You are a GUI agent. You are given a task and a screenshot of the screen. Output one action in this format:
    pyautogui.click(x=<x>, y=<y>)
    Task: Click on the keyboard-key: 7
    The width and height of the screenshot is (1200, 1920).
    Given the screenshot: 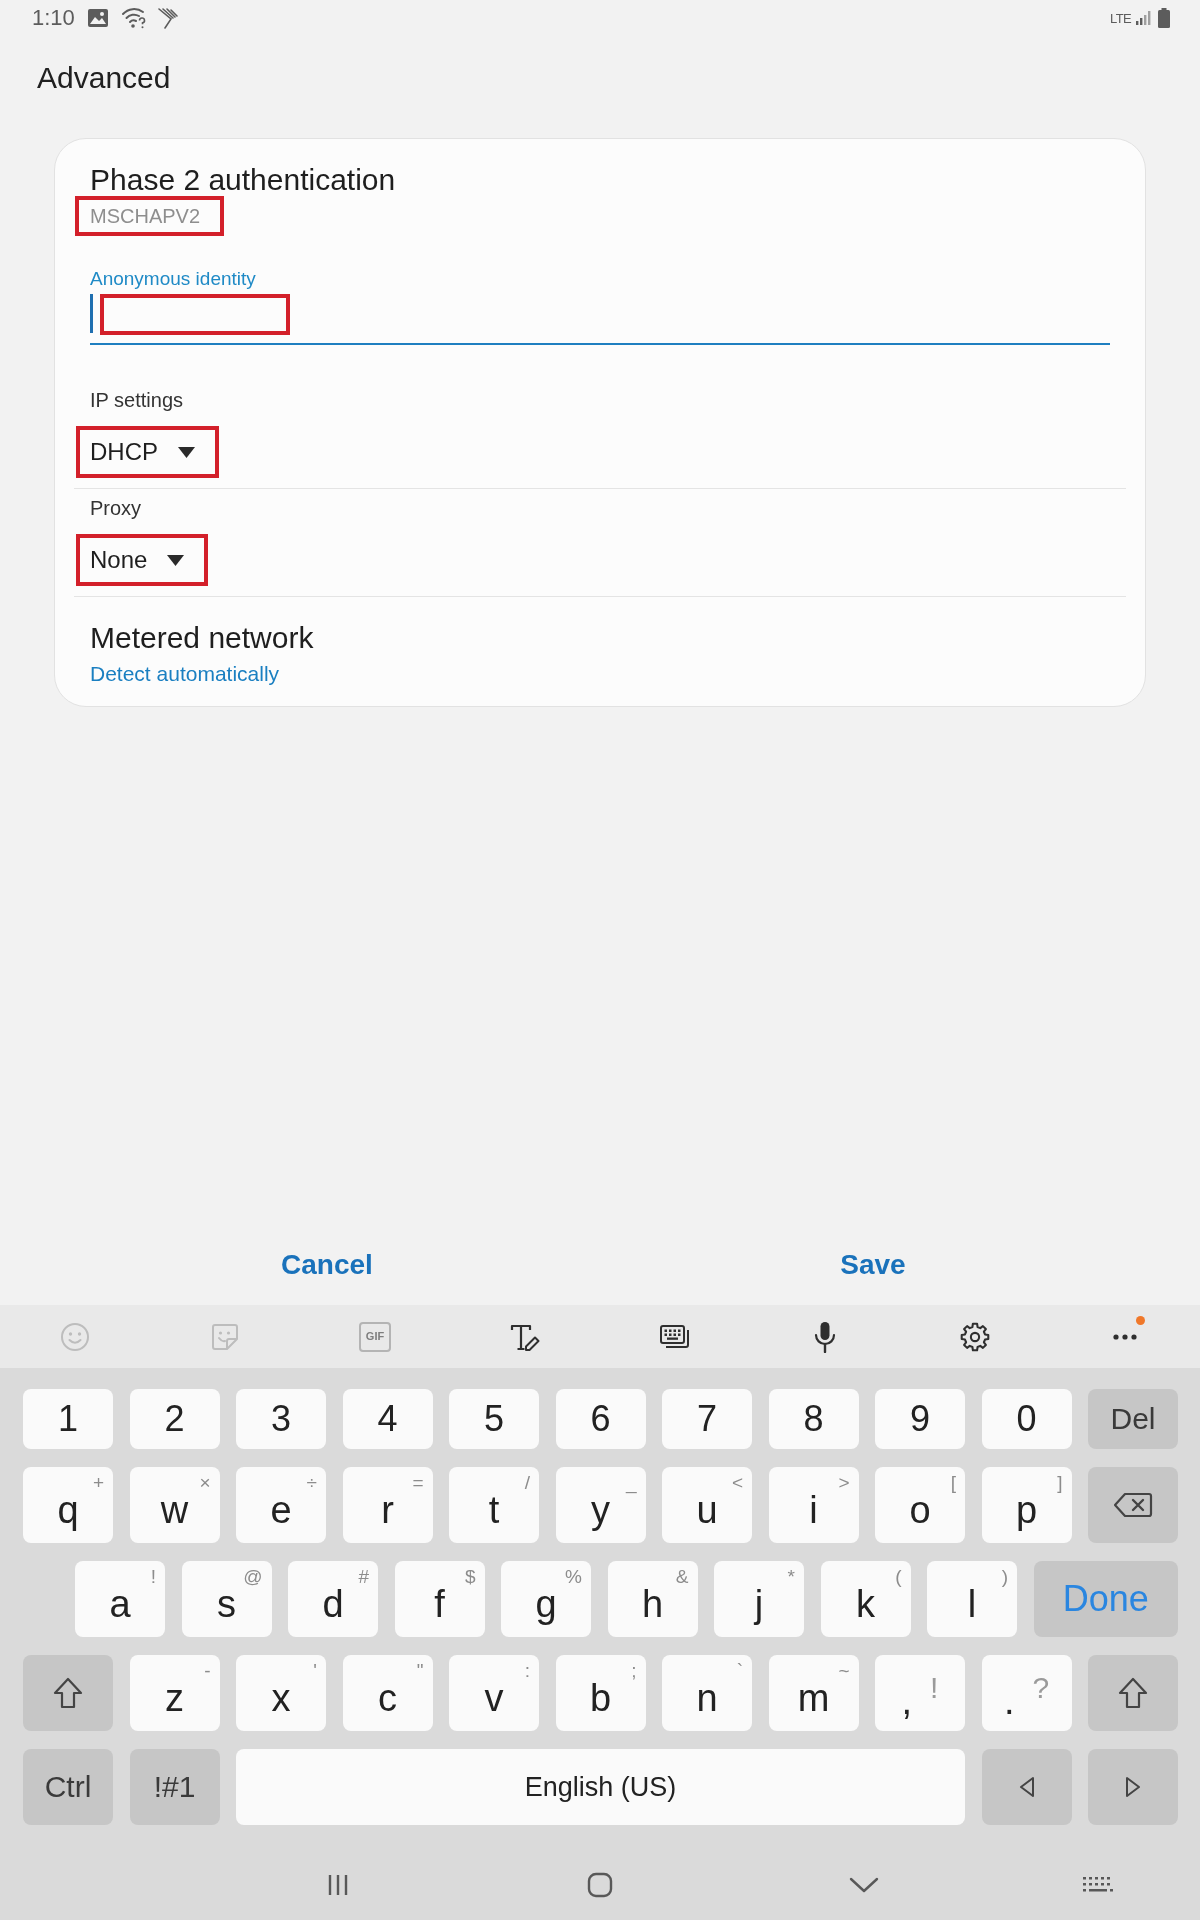 What is the action you would take?
    pyautogui.click(x=707, y=1419)
    